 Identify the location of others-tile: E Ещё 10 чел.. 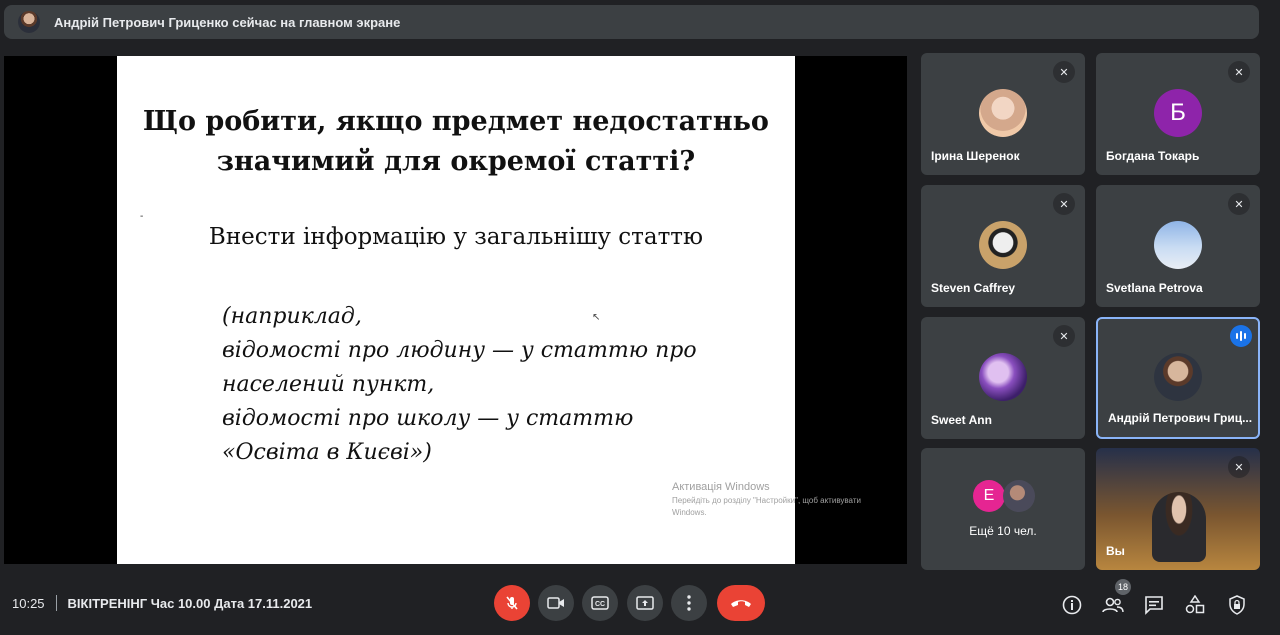
(1003, 509).